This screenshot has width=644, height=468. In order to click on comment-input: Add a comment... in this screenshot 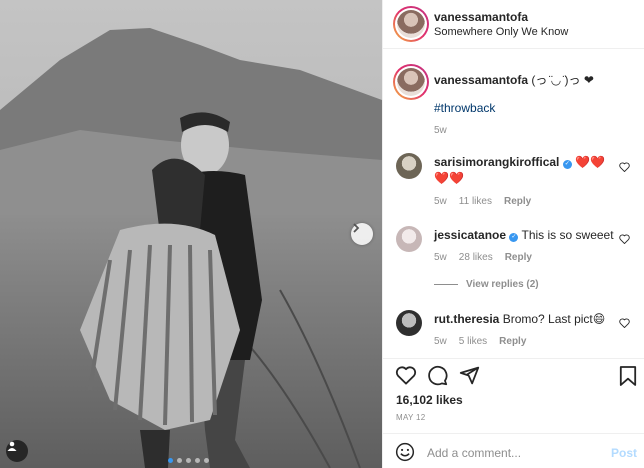, I will do `click(474, 453)`.